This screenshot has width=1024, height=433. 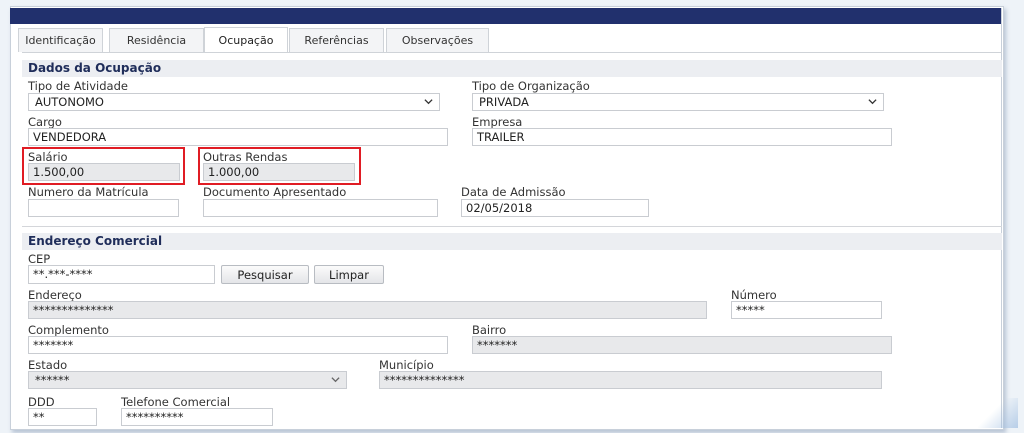 I want to click on endereco-field: **************, so click(x=367, y=310).